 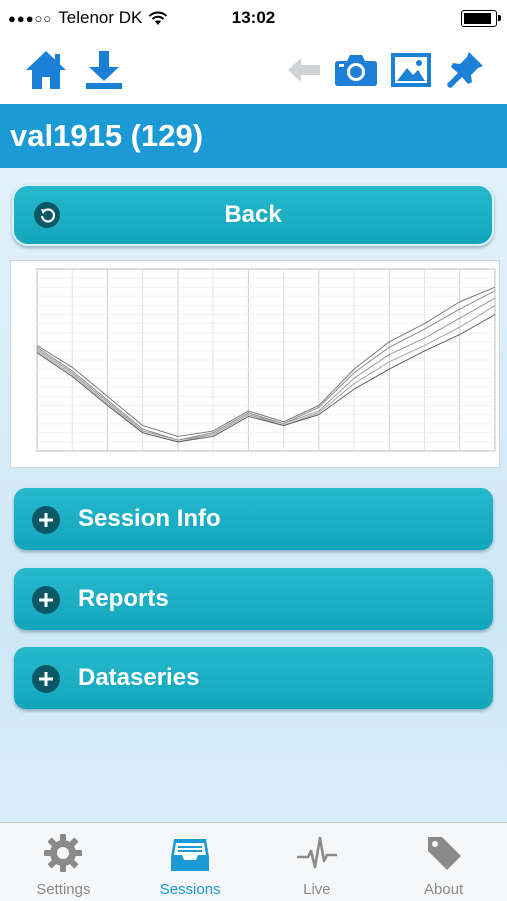 I want to click on section-session-info: Session Info, so click(x=253, y=519).